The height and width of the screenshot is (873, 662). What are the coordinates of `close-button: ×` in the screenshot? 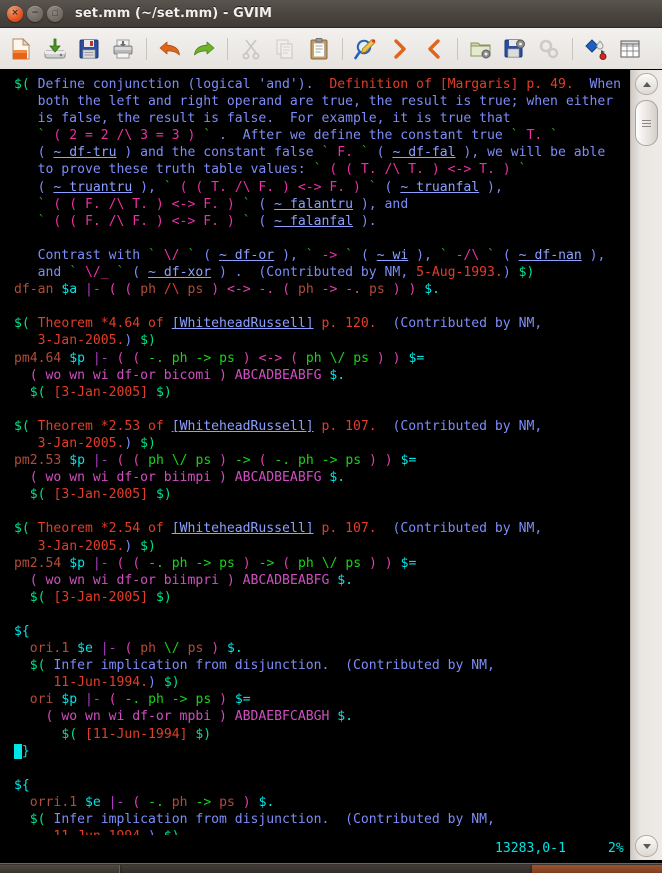 It's located at (15, 13).